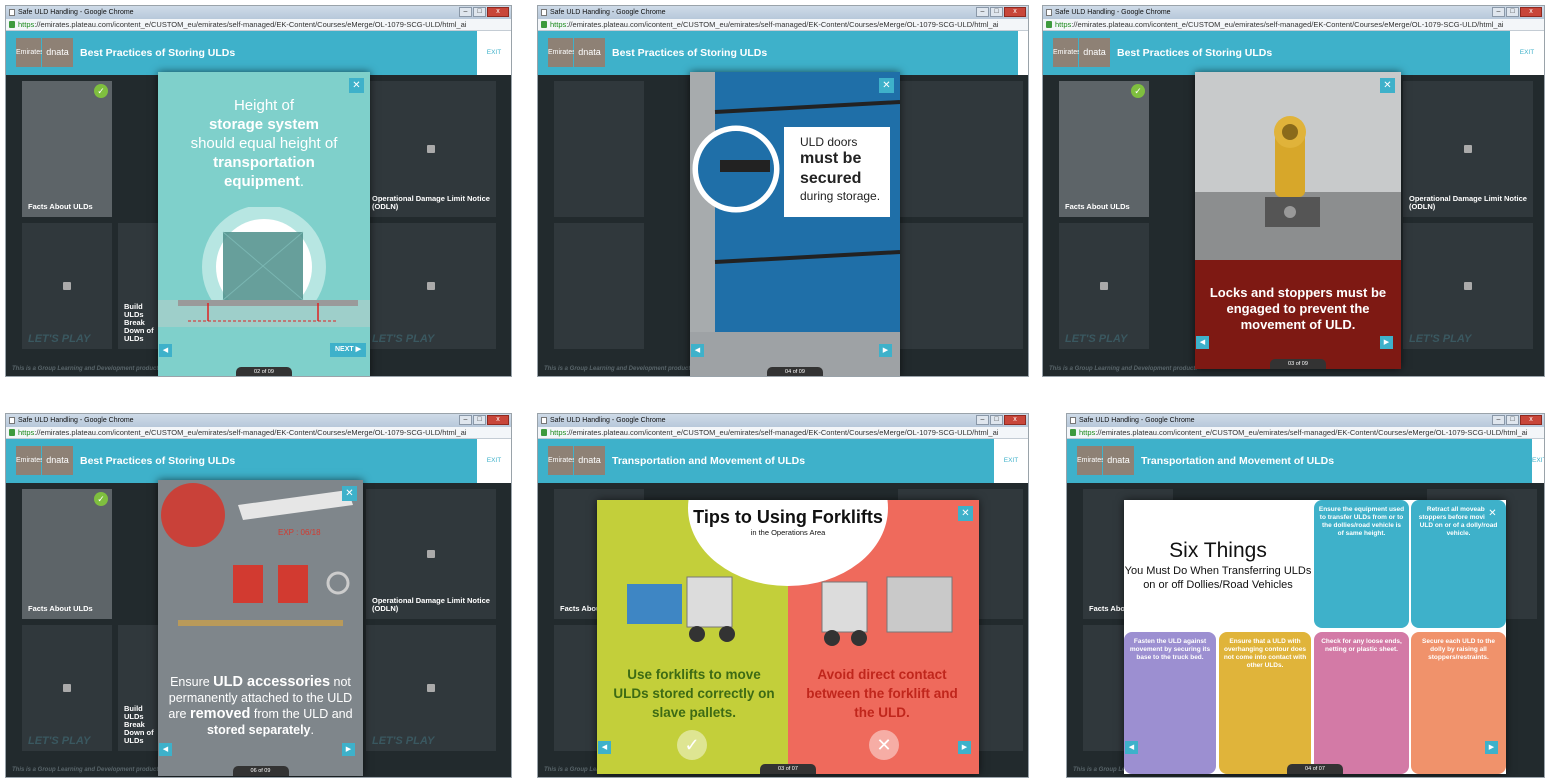 This screenshot has width=1547, height=781. Describe the element at coordinates (264, 371) in the screenshot. I see `page-counter: 02 of 09` at that location.